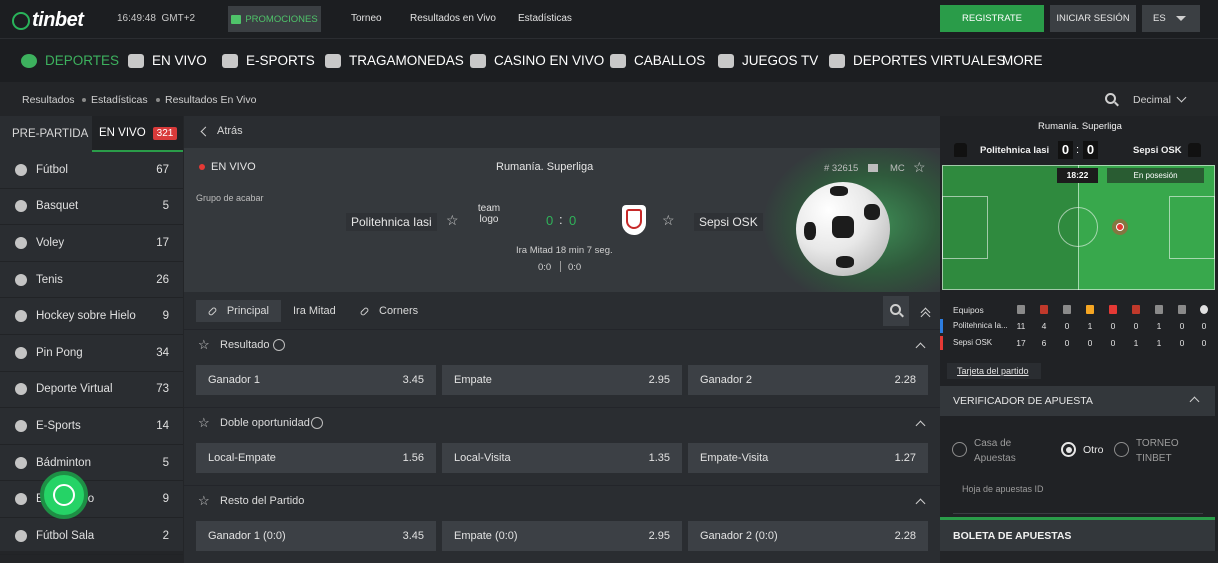  What do you see at coordinates (91, 499) in the screenshot?
I see `sport-item: Balonmano9` at bounding box center [91, 499].